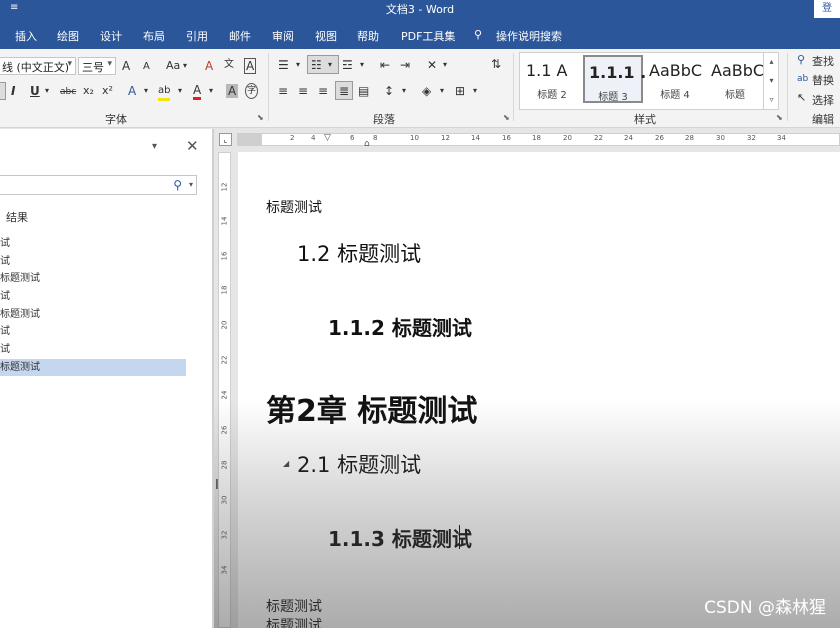 Image resolution: width=840 pixels, height=628 pixels. What do you see at coordinates (735, 79) in the screenshot?
I see `style-title: AaBbC 标题` at bounding box center [735, 79].